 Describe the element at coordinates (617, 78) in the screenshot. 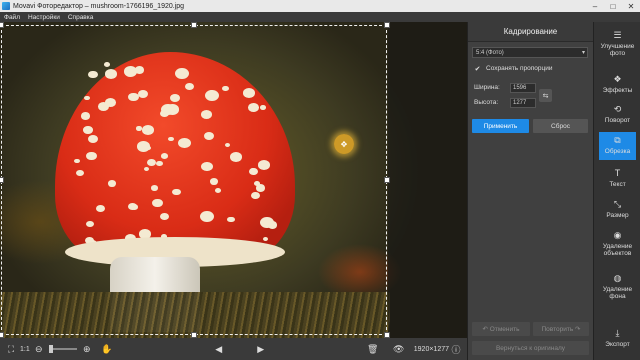

I see `effects-icon: ❖` at that location.